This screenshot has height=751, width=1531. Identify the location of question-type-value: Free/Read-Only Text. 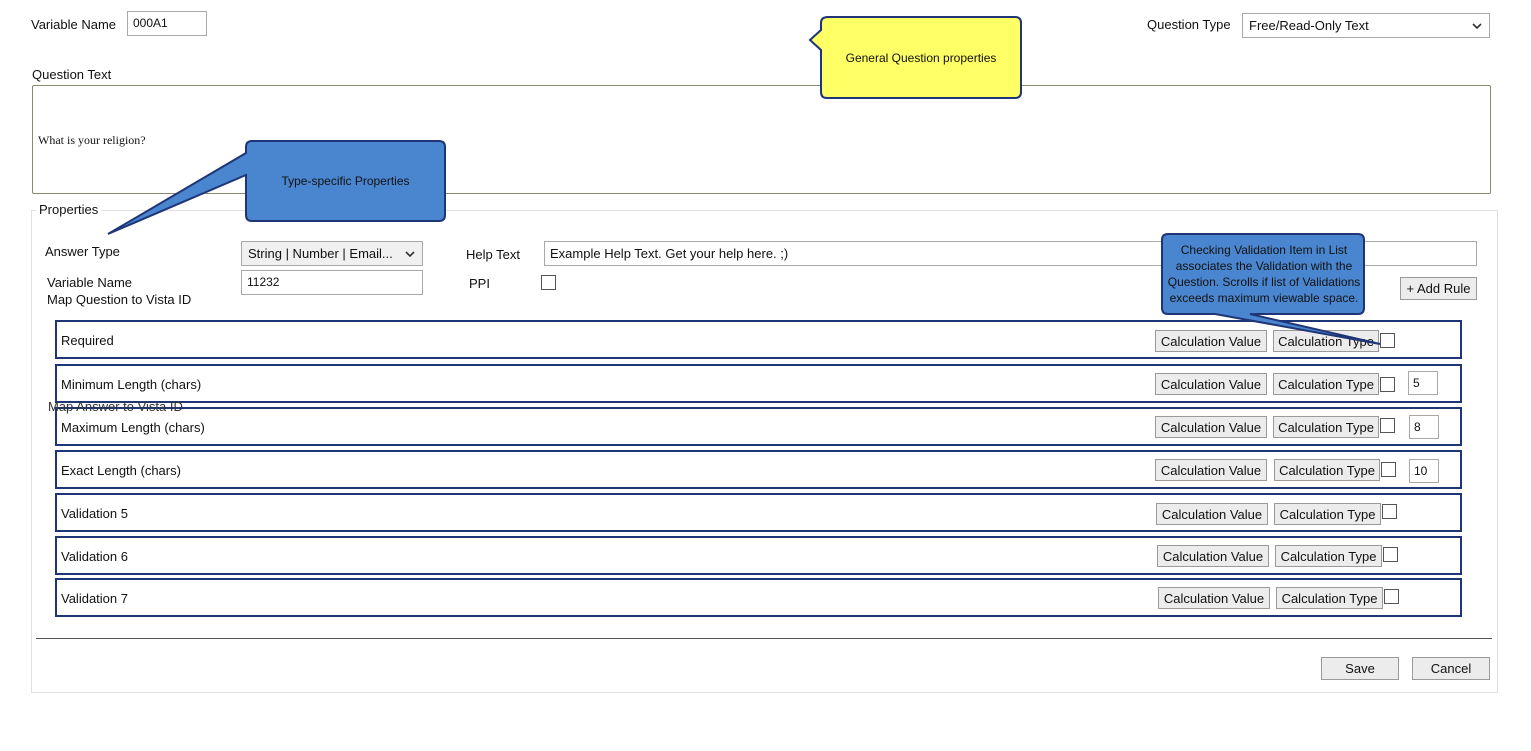
(1309, 25).